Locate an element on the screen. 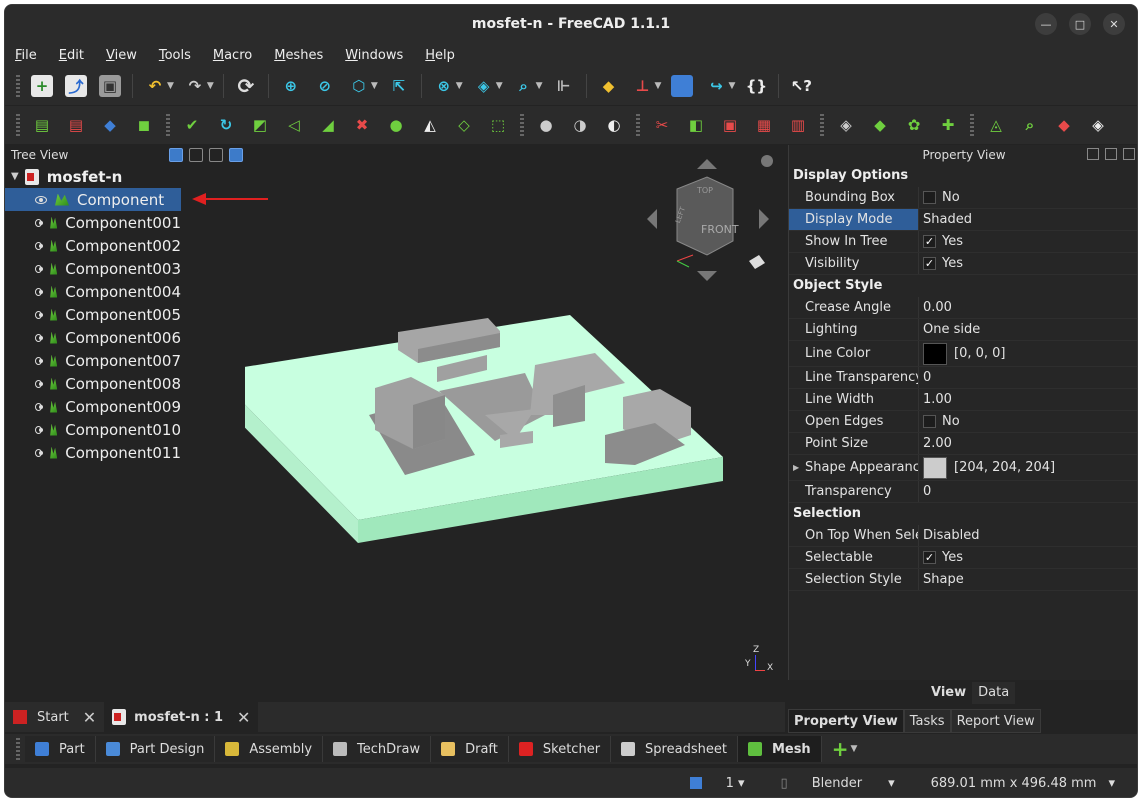  mesh-segment-best-fit-icon: ◆ is located at coordinates (880, 125).